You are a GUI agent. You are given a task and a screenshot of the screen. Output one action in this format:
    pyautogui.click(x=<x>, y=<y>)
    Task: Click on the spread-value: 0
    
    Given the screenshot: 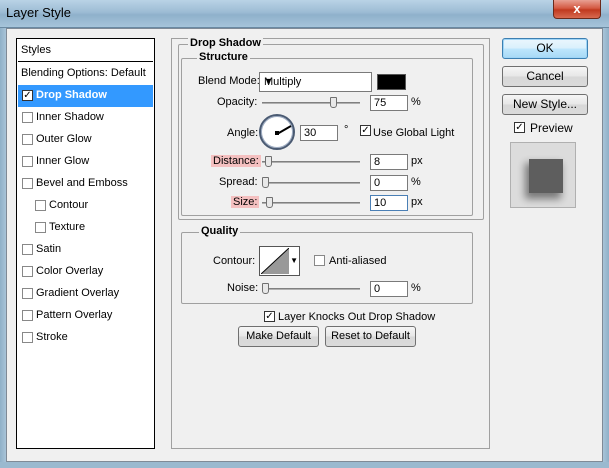 What is the action you would take?
    pyautogui.click(x=377, y=183)
    